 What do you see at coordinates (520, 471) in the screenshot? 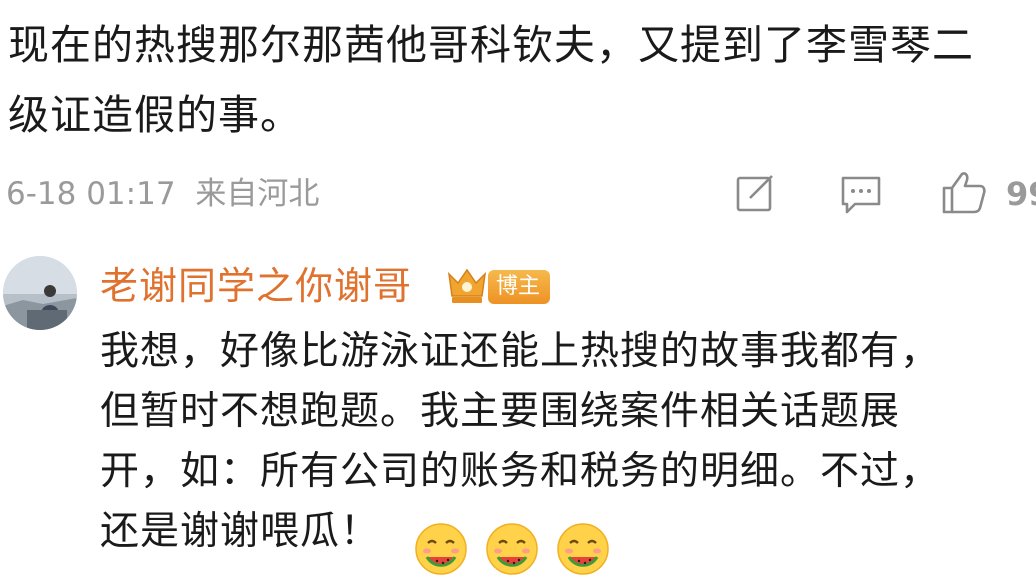
I see `reply-text-line: 开，如：所有公司的账务和税务的明细。不过，` at bounding box center [520, 471].